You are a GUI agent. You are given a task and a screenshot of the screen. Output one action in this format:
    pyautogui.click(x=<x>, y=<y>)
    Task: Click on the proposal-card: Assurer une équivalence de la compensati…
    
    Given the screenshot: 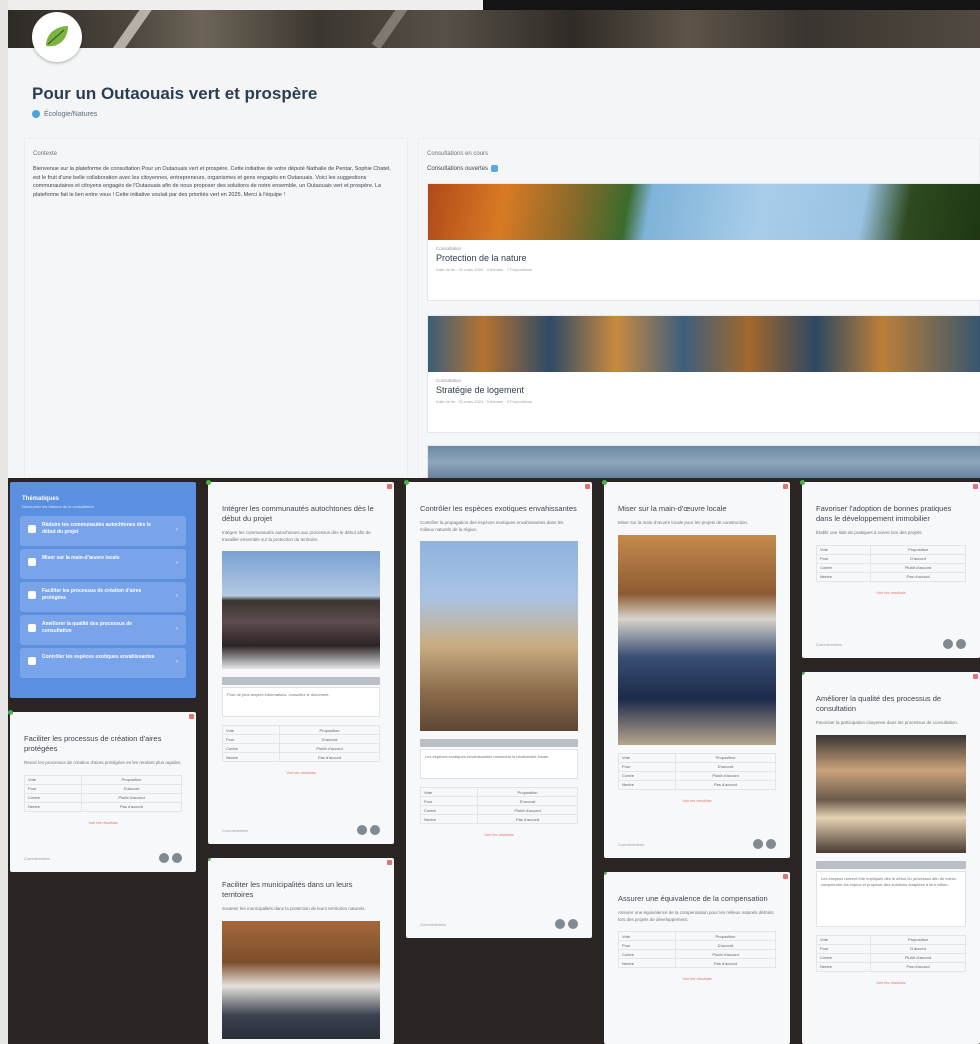 What is the action you would take?
    pyautogui.click(x=697, y=958)
    